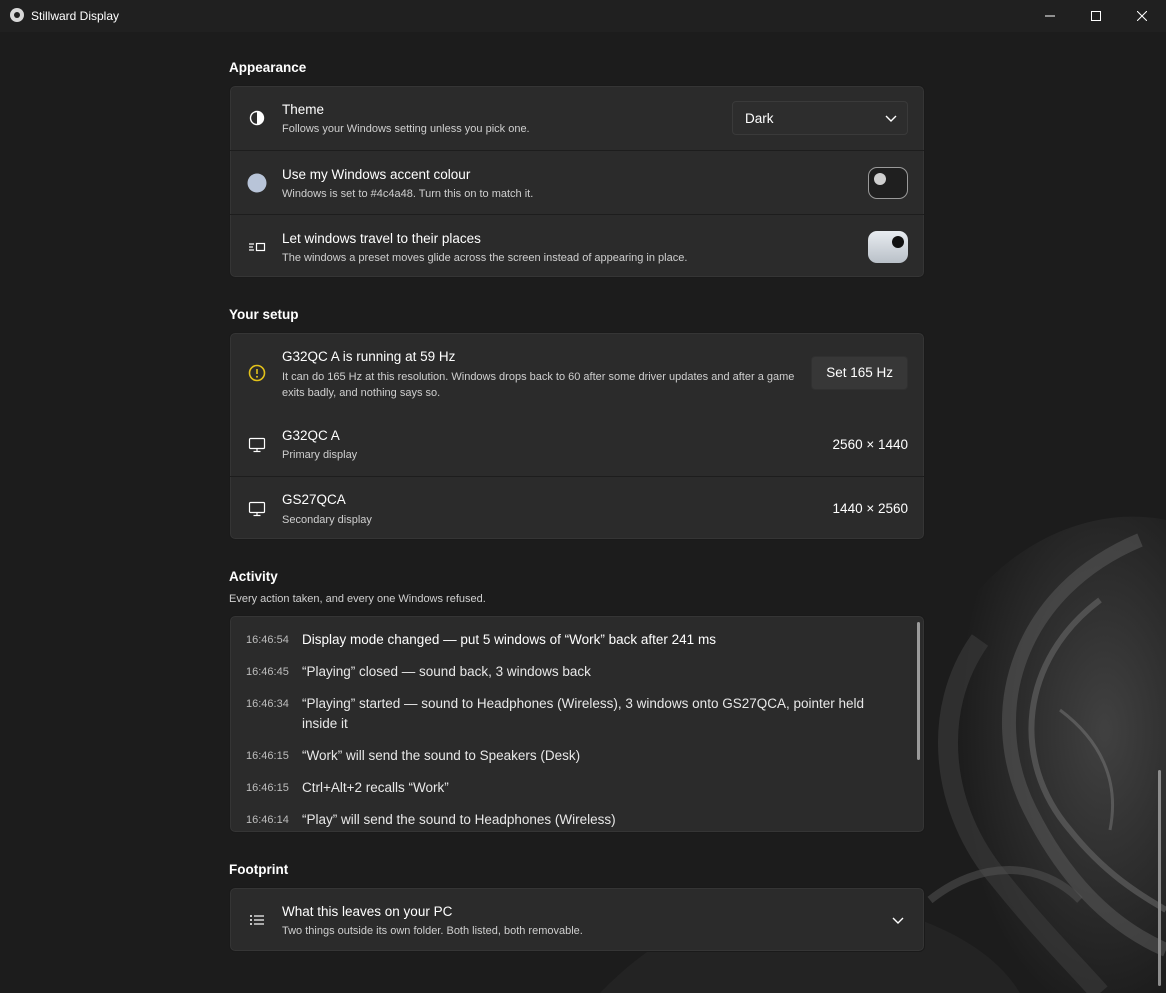 The image size is (1166, 993). I want to click on display-row: G32QC A Primary display 2560 × 1440, so click(577, 445).